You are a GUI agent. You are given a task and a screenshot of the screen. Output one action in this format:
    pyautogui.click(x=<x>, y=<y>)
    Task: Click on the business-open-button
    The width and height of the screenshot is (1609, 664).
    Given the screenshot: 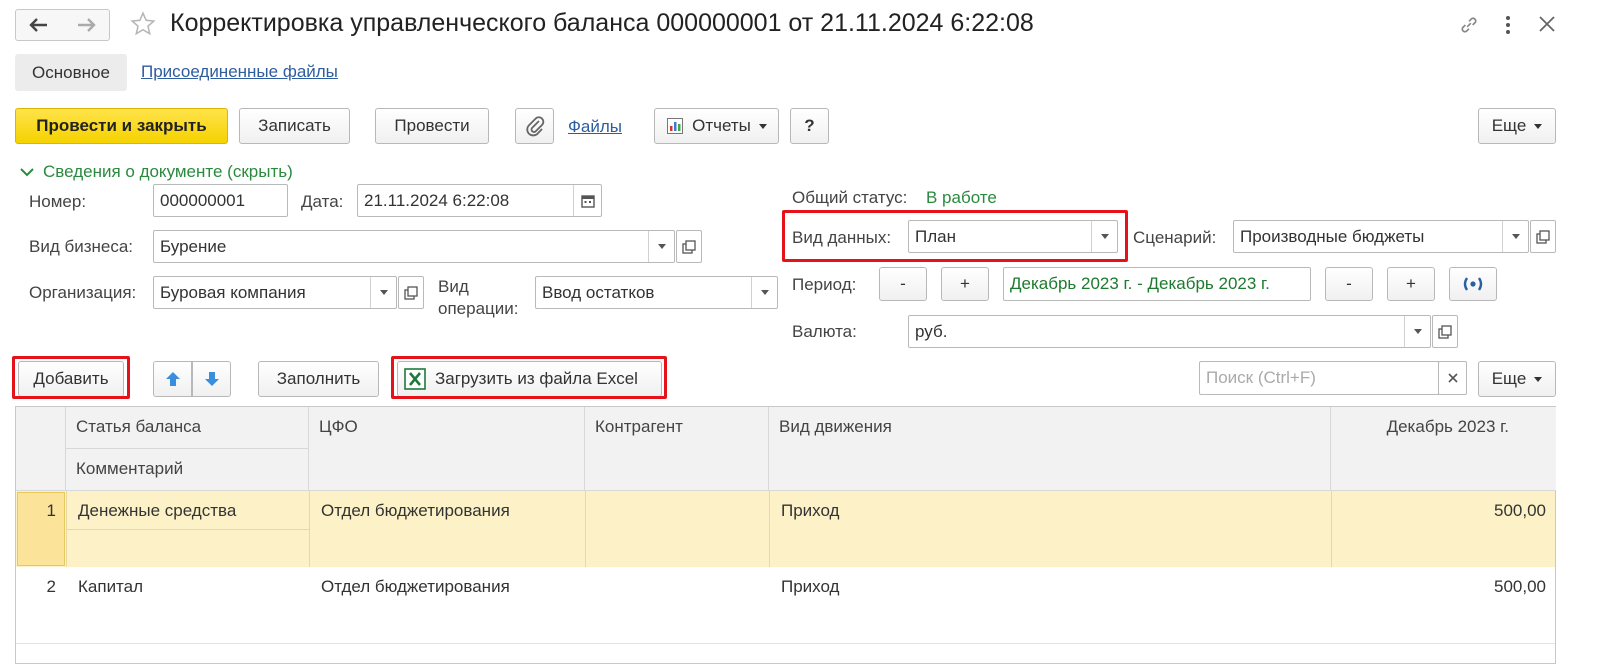 What is the action you would take?
    pyautogui.click(x=689, y=246)
    